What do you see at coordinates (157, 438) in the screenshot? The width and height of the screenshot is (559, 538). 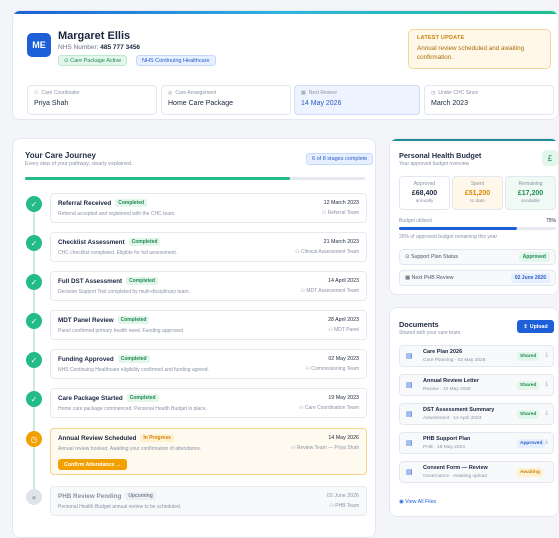 I see `status-badge: In Progress` at bounding box center [157, 438].